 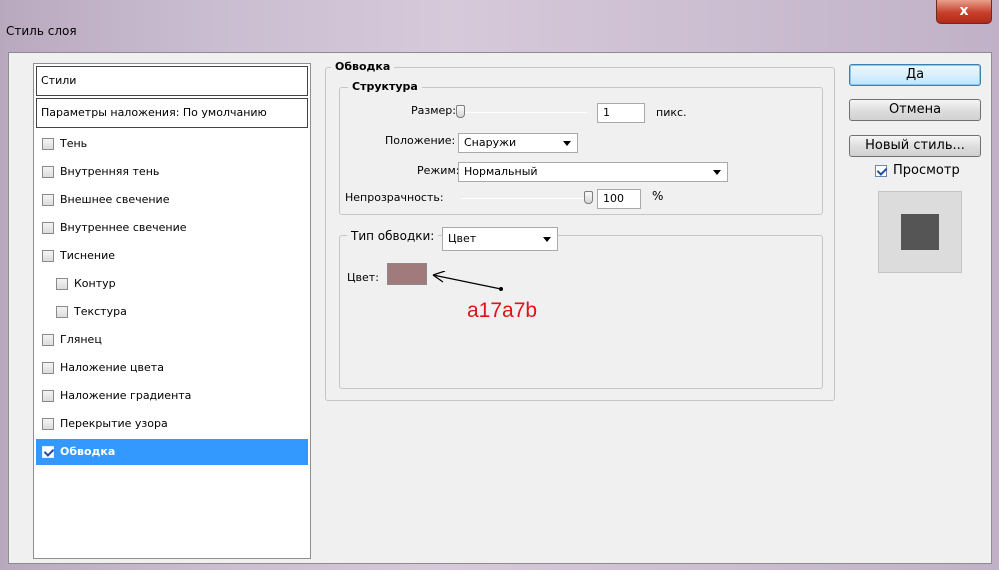 What do you see at coordinates (95, 283) in the screenshot?
I see `style-item-label: Контур` at bounding box center [95, 283].